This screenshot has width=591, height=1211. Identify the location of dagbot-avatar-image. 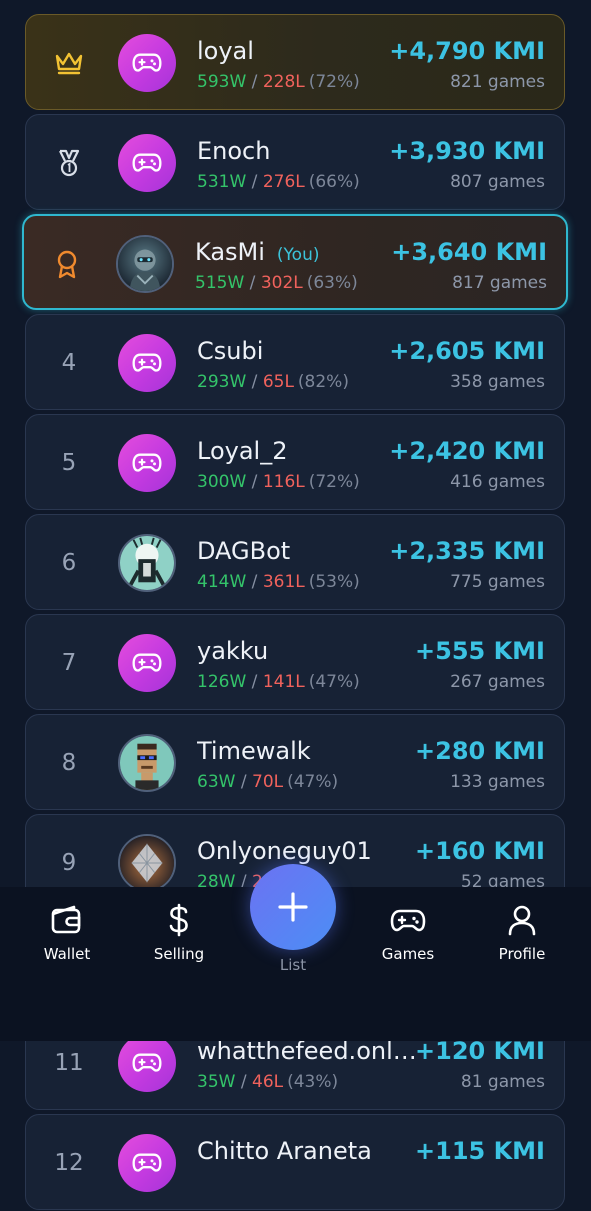
(147, 563).